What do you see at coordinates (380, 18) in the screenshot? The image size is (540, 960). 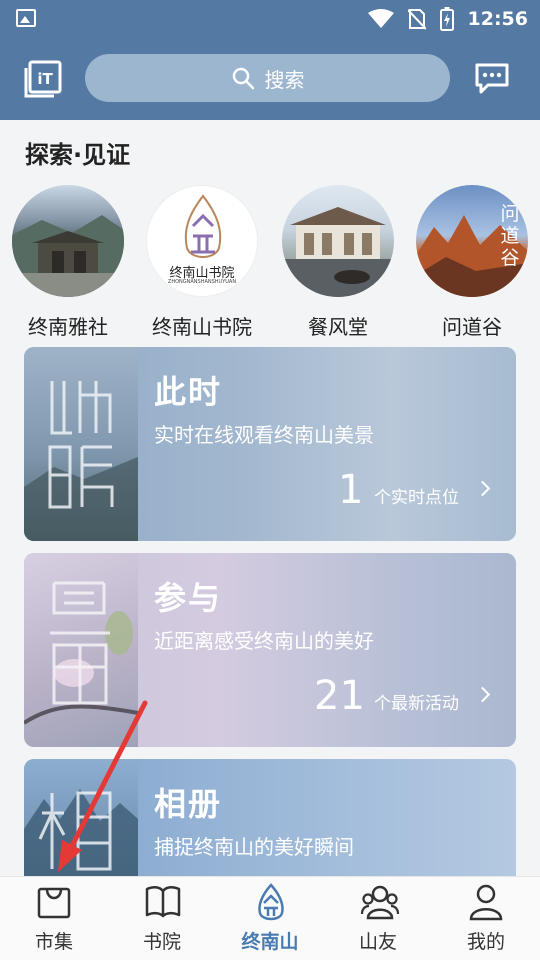 I see `wifi-icon` at bounding box center [380, 18].